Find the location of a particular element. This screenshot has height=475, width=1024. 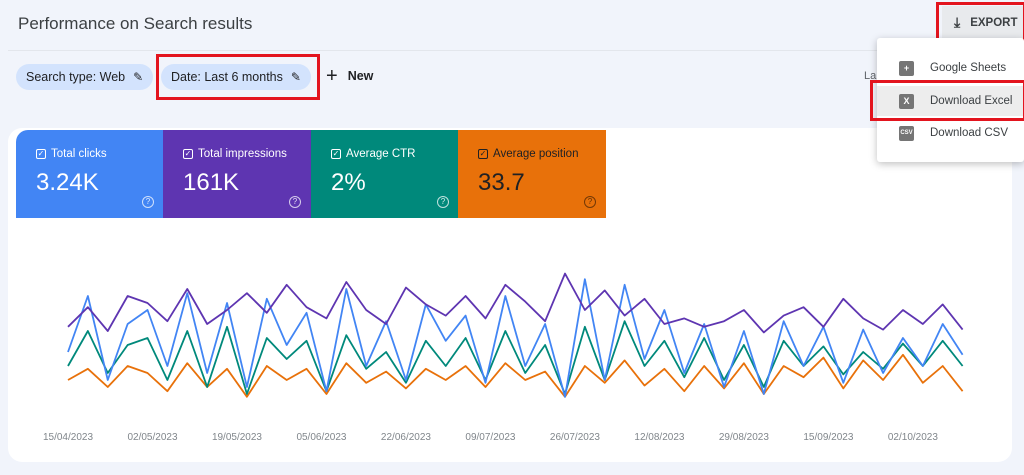

x-tick-label: 15/04/2023 is located at coordinates (68, 437).